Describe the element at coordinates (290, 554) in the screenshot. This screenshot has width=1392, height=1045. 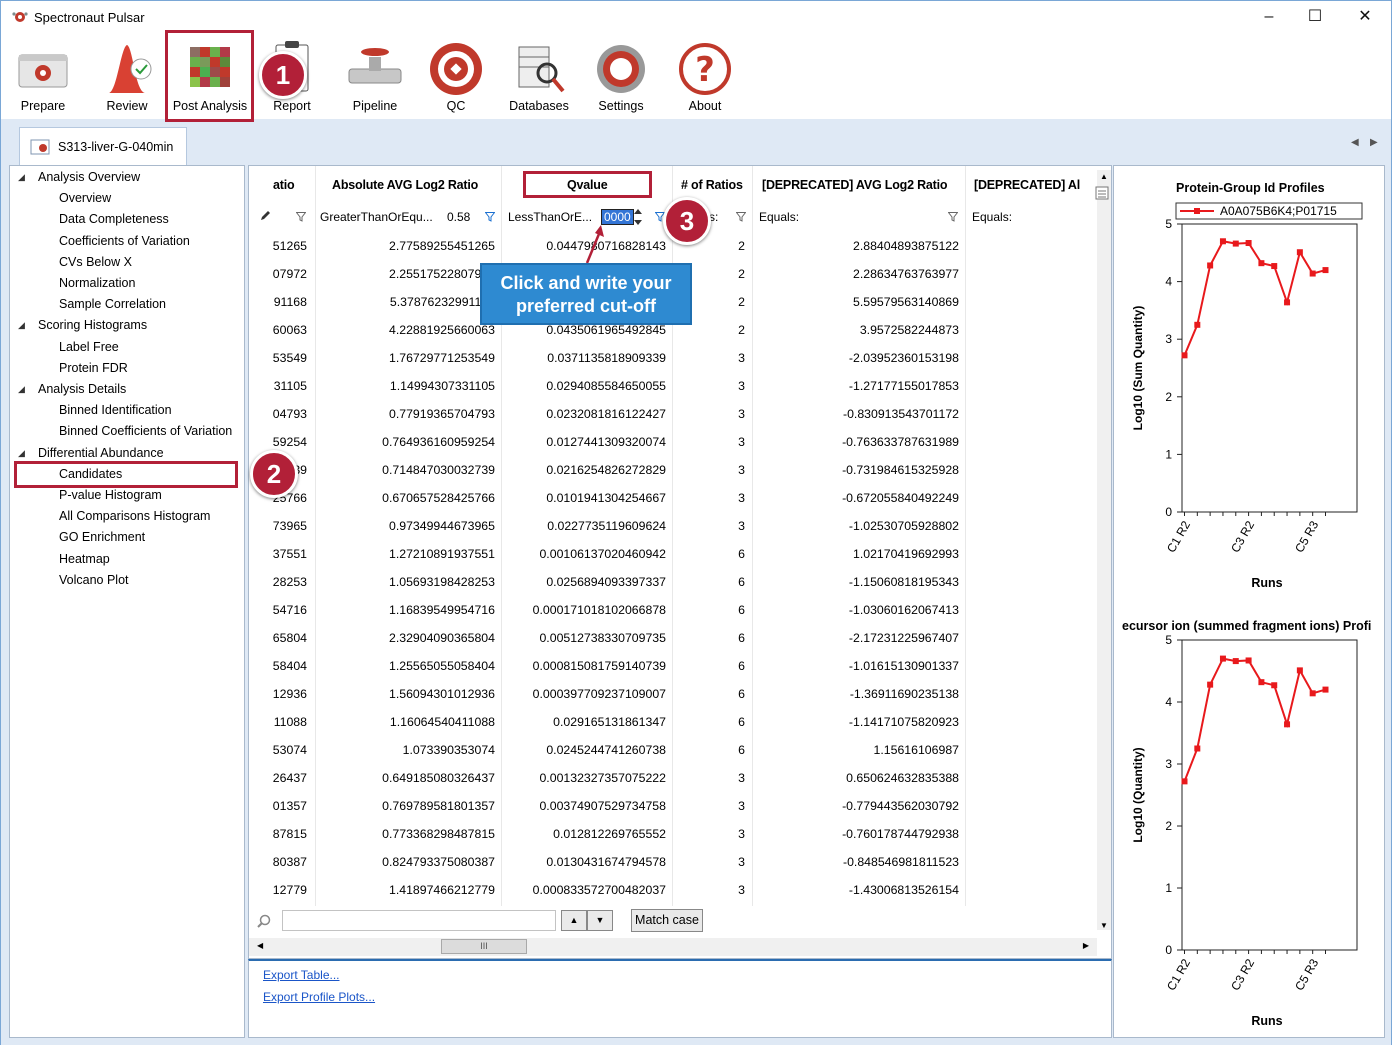
I see `grid-cell: 37551` at that location.